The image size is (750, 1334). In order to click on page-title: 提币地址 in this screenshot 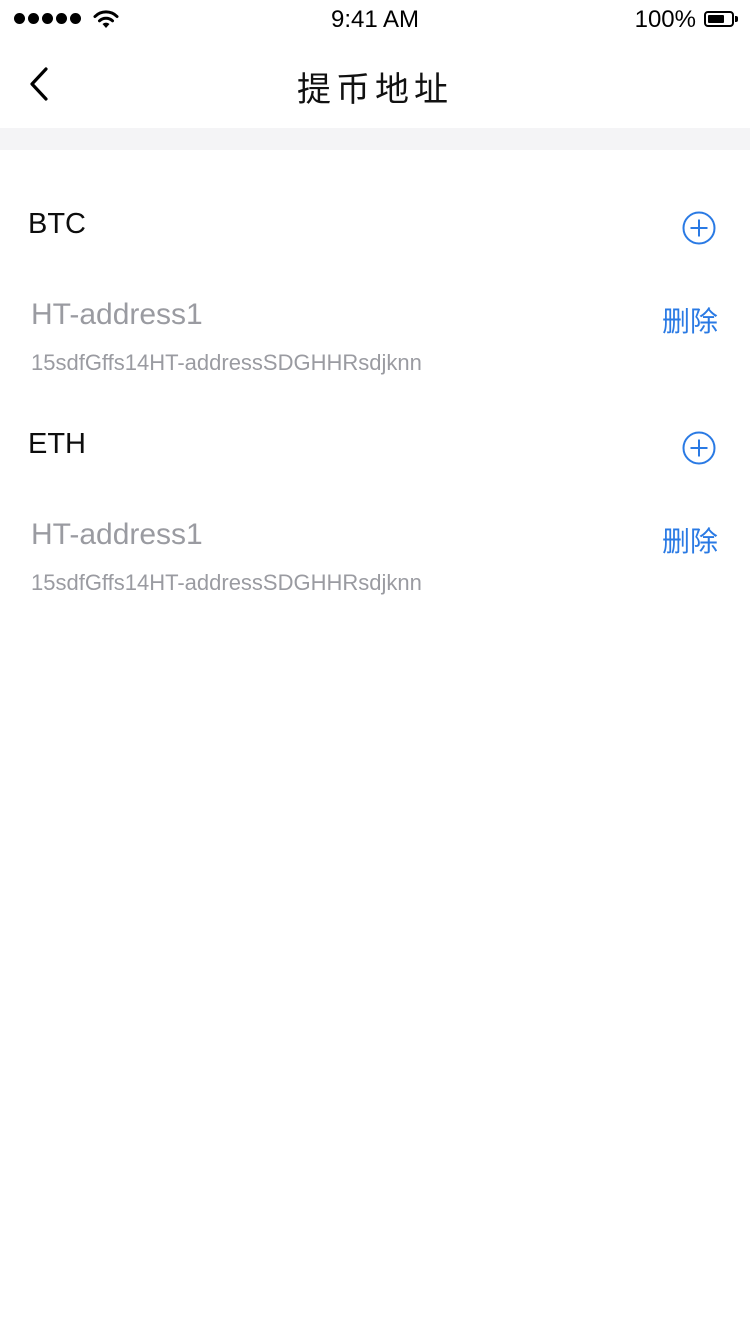, I will do `click(375, 90)`.